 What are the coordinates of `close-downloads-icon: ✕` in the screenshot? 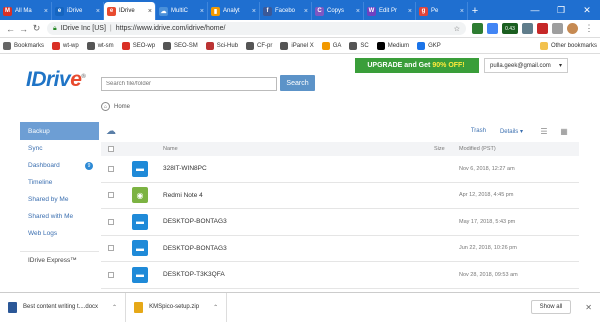 It's located at (588, 307).